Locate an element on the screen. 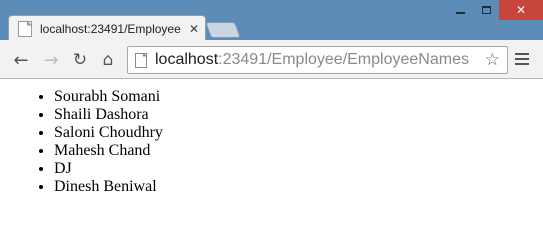 The height and width of the screenshot is (240, 543). list-item: DJ is located at coordinates (298, 169).